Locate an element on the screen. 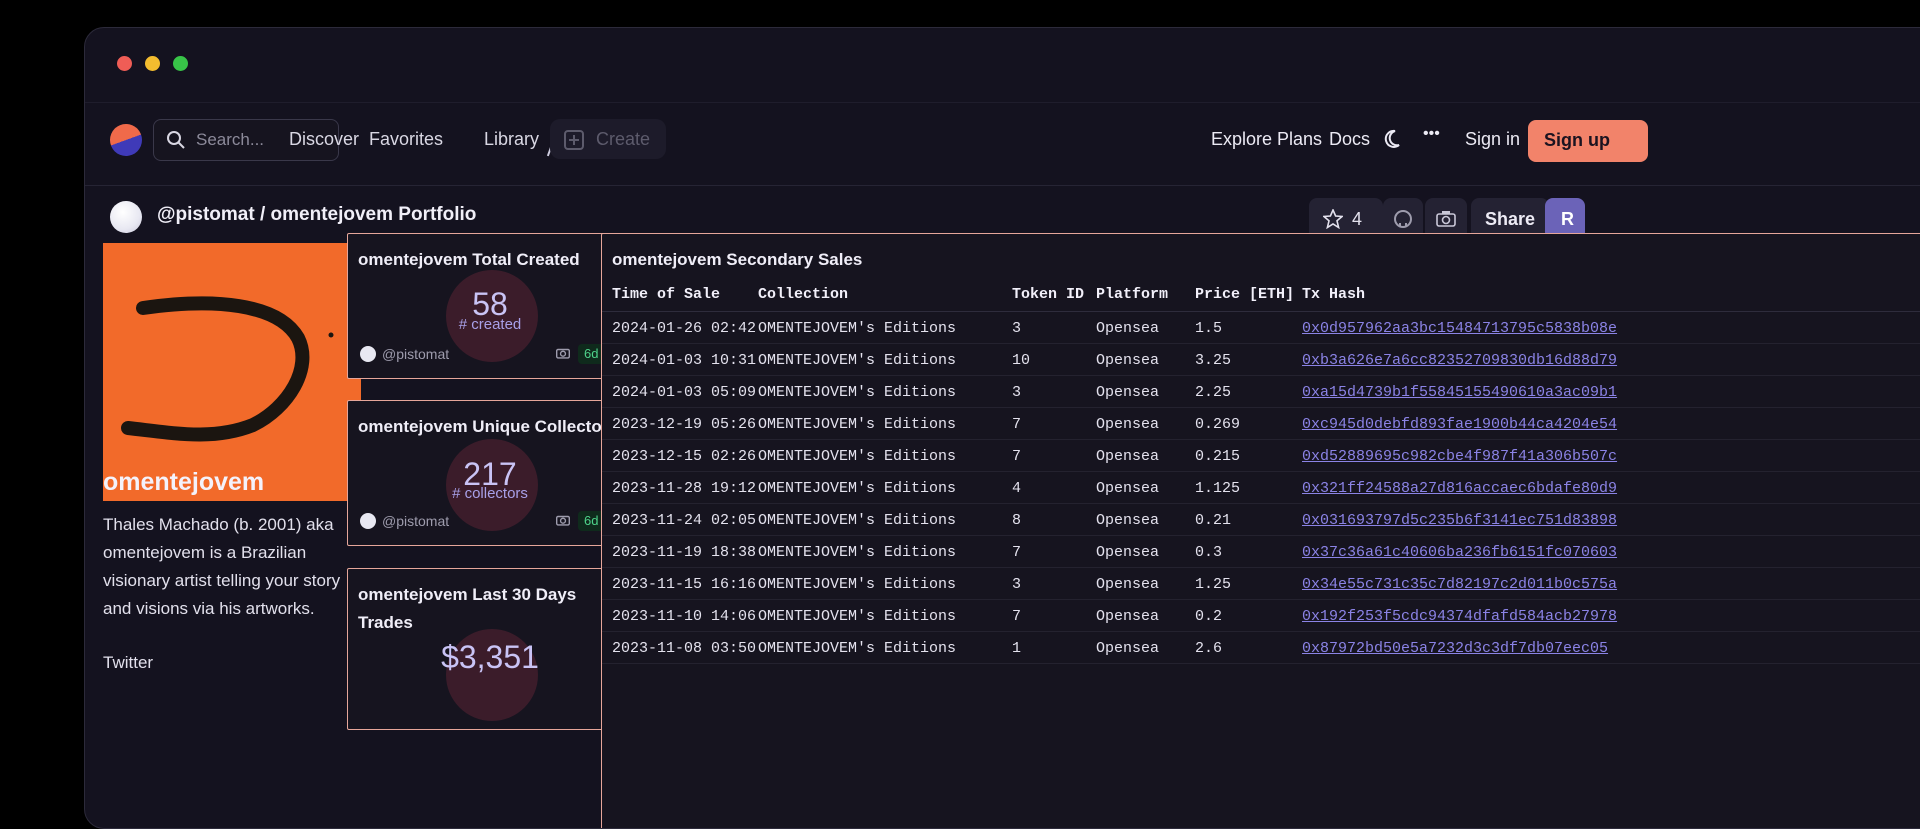 The image size is (1920, 829). column-header: Collection is located at coordinates (803, 294).